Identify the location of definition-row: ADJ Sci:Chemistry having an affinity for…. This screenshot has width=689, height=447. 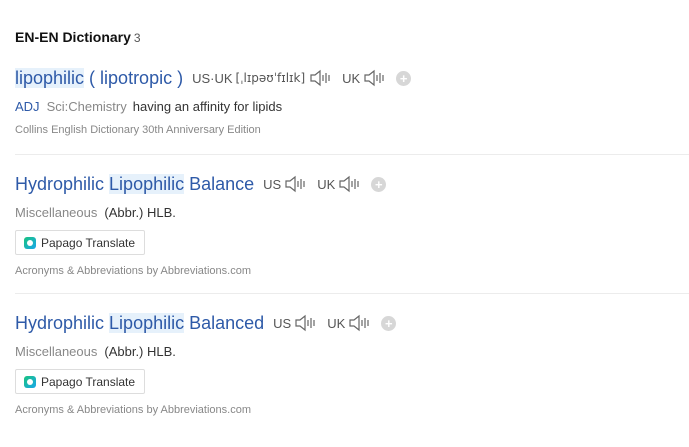
(352, 106).